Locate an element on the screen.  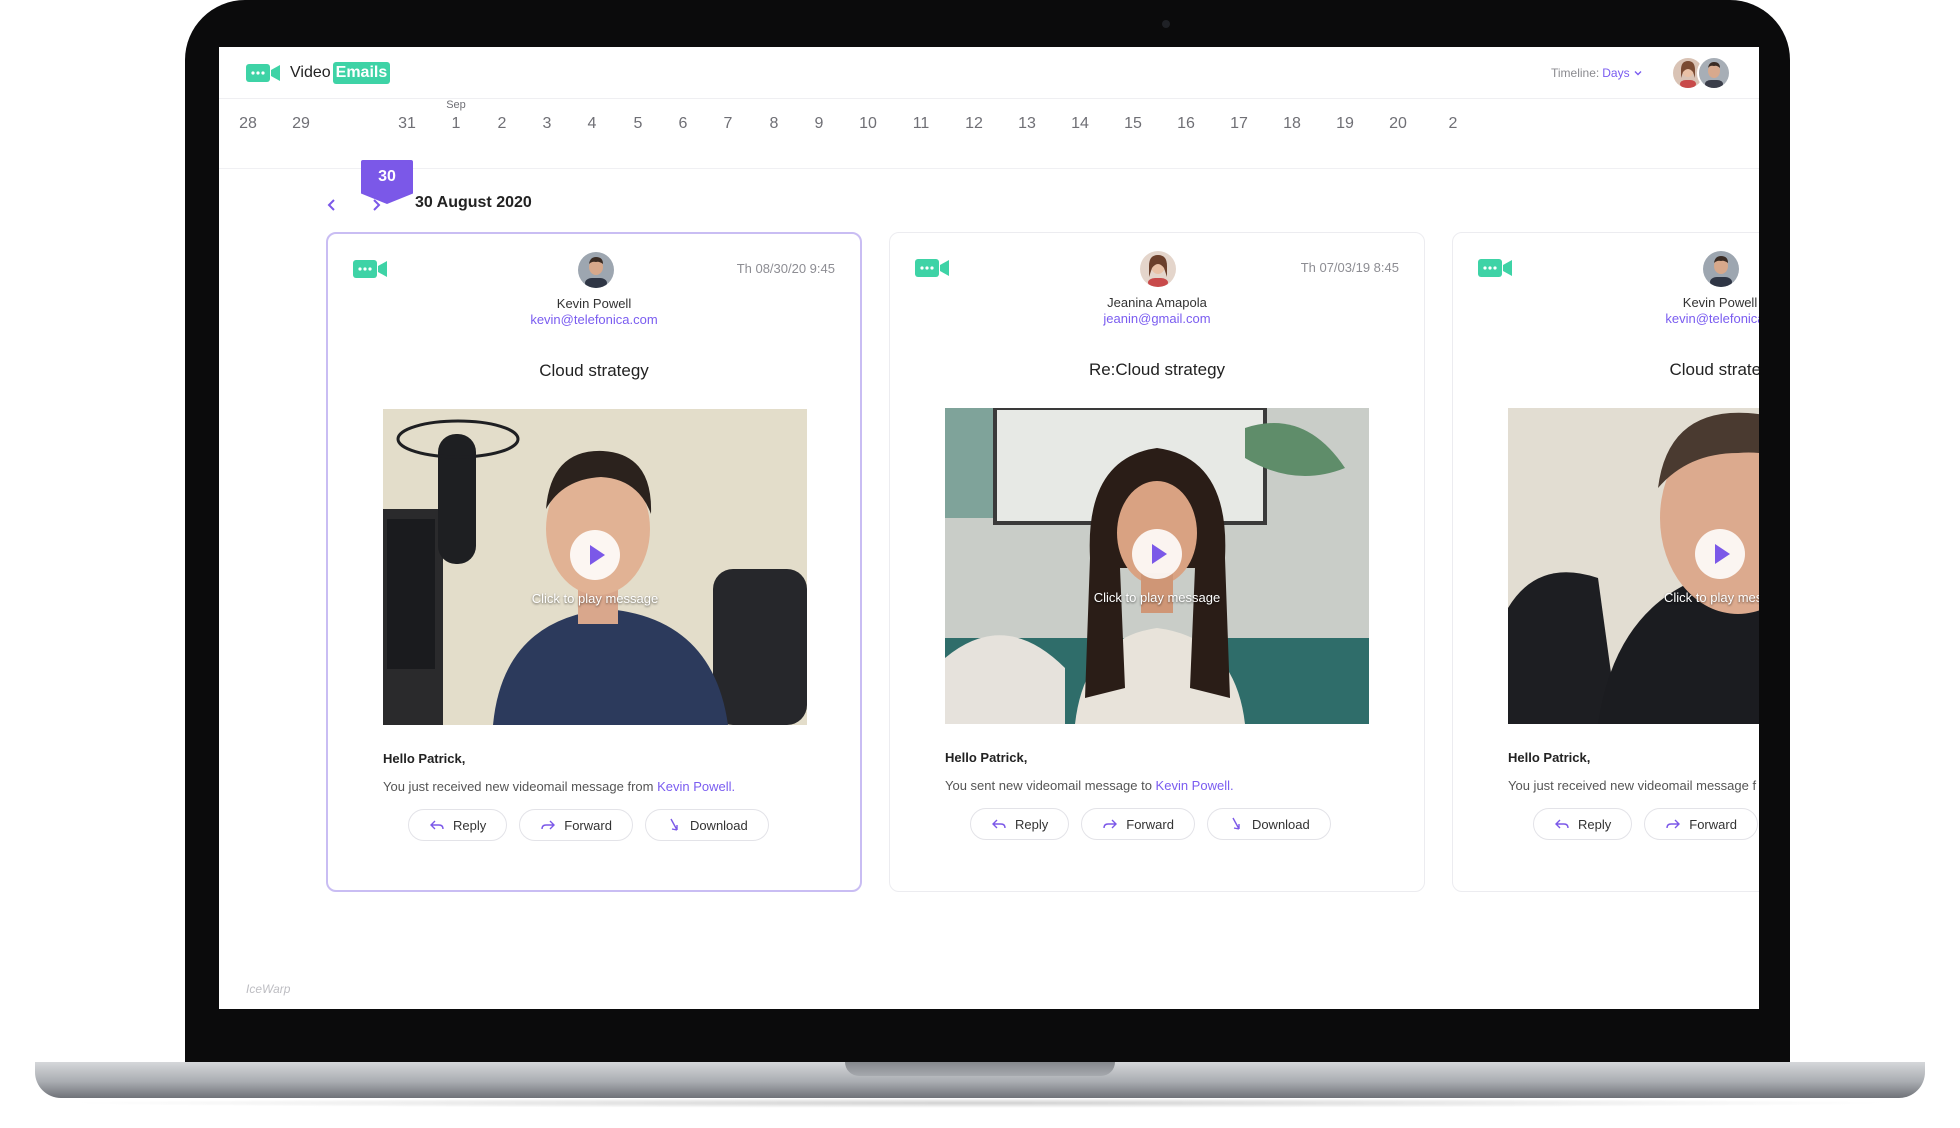
date-item: 13 is located at coordinates (1027, 89).